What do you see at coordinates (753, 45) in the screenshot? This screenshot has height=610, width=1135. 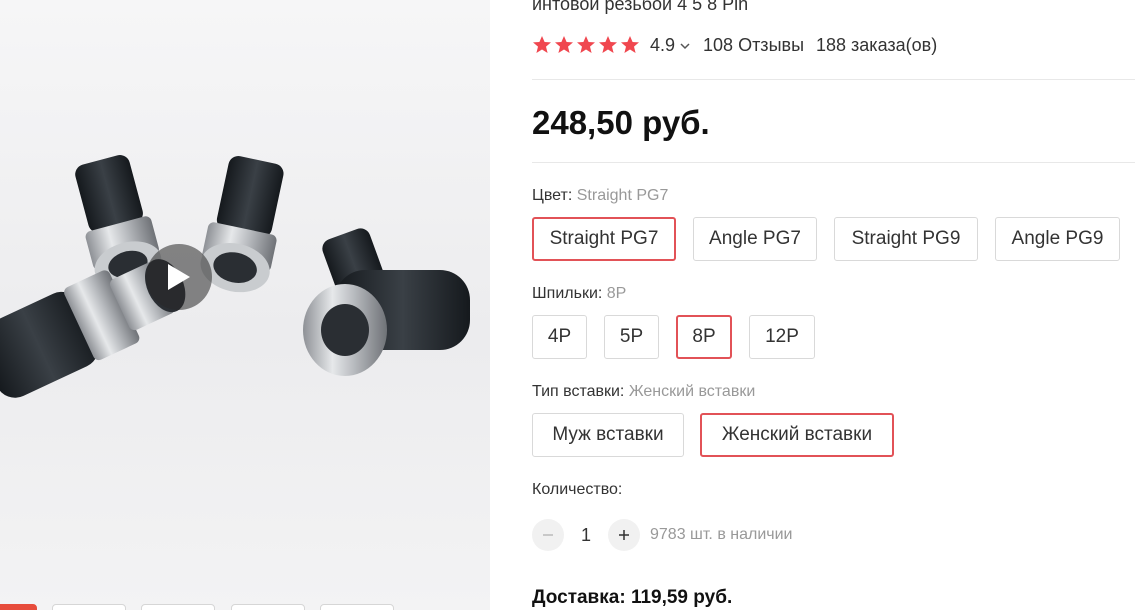 I see `reviews-link: 108 Отзывы` at bounding box center [753, 45].